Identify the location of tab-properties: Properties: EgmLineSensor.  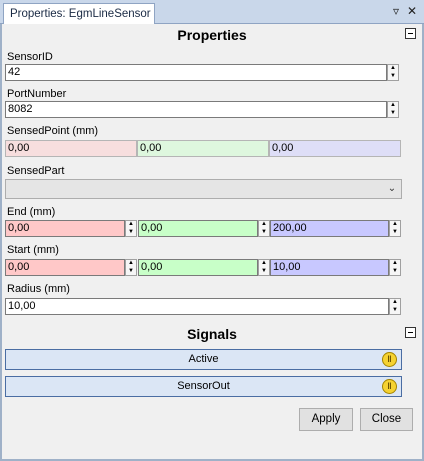
(79, 13).